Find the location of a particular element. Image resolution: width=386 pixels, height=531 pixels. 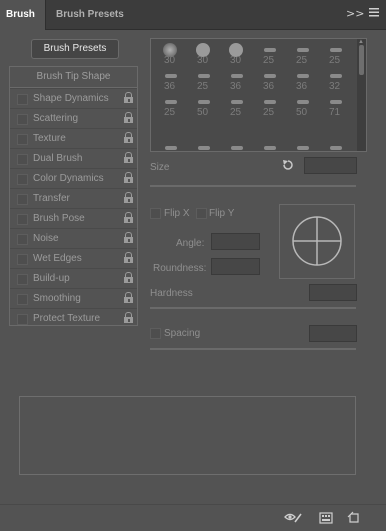

reset-icon is located at coordinates (288, 166).